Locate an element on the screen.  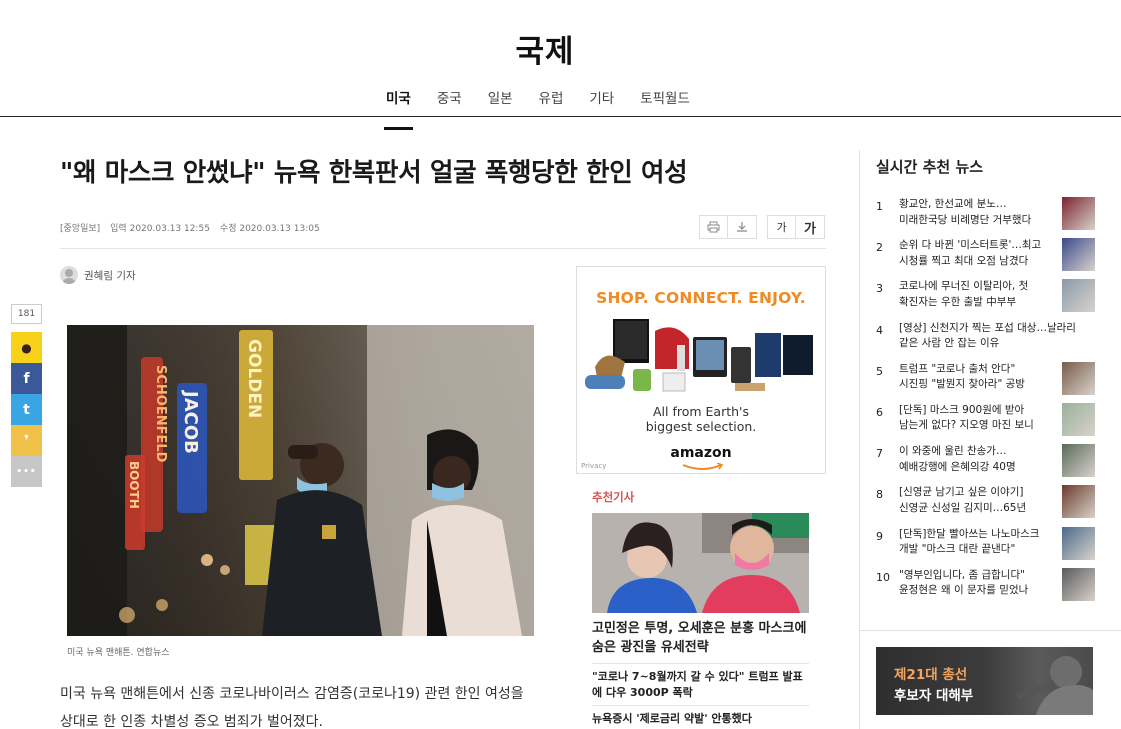
header-divider is located at coordinates (560, 116).